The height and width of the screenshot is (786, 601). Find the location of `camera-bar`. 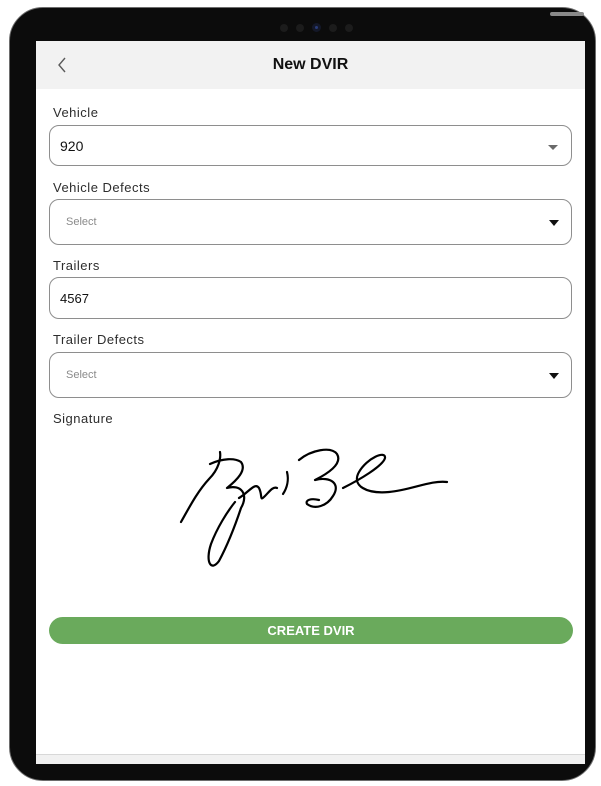

camera-bar is located at coordinates (316, 27).